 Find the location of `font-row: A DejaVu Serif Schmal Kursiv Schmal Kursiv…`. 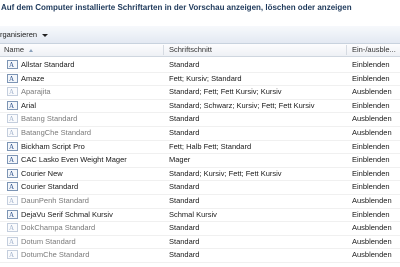

font-row: A DejaVu Serif Schmal Kursiv Schmal Kursiv… is located at coordinates (200, 215).